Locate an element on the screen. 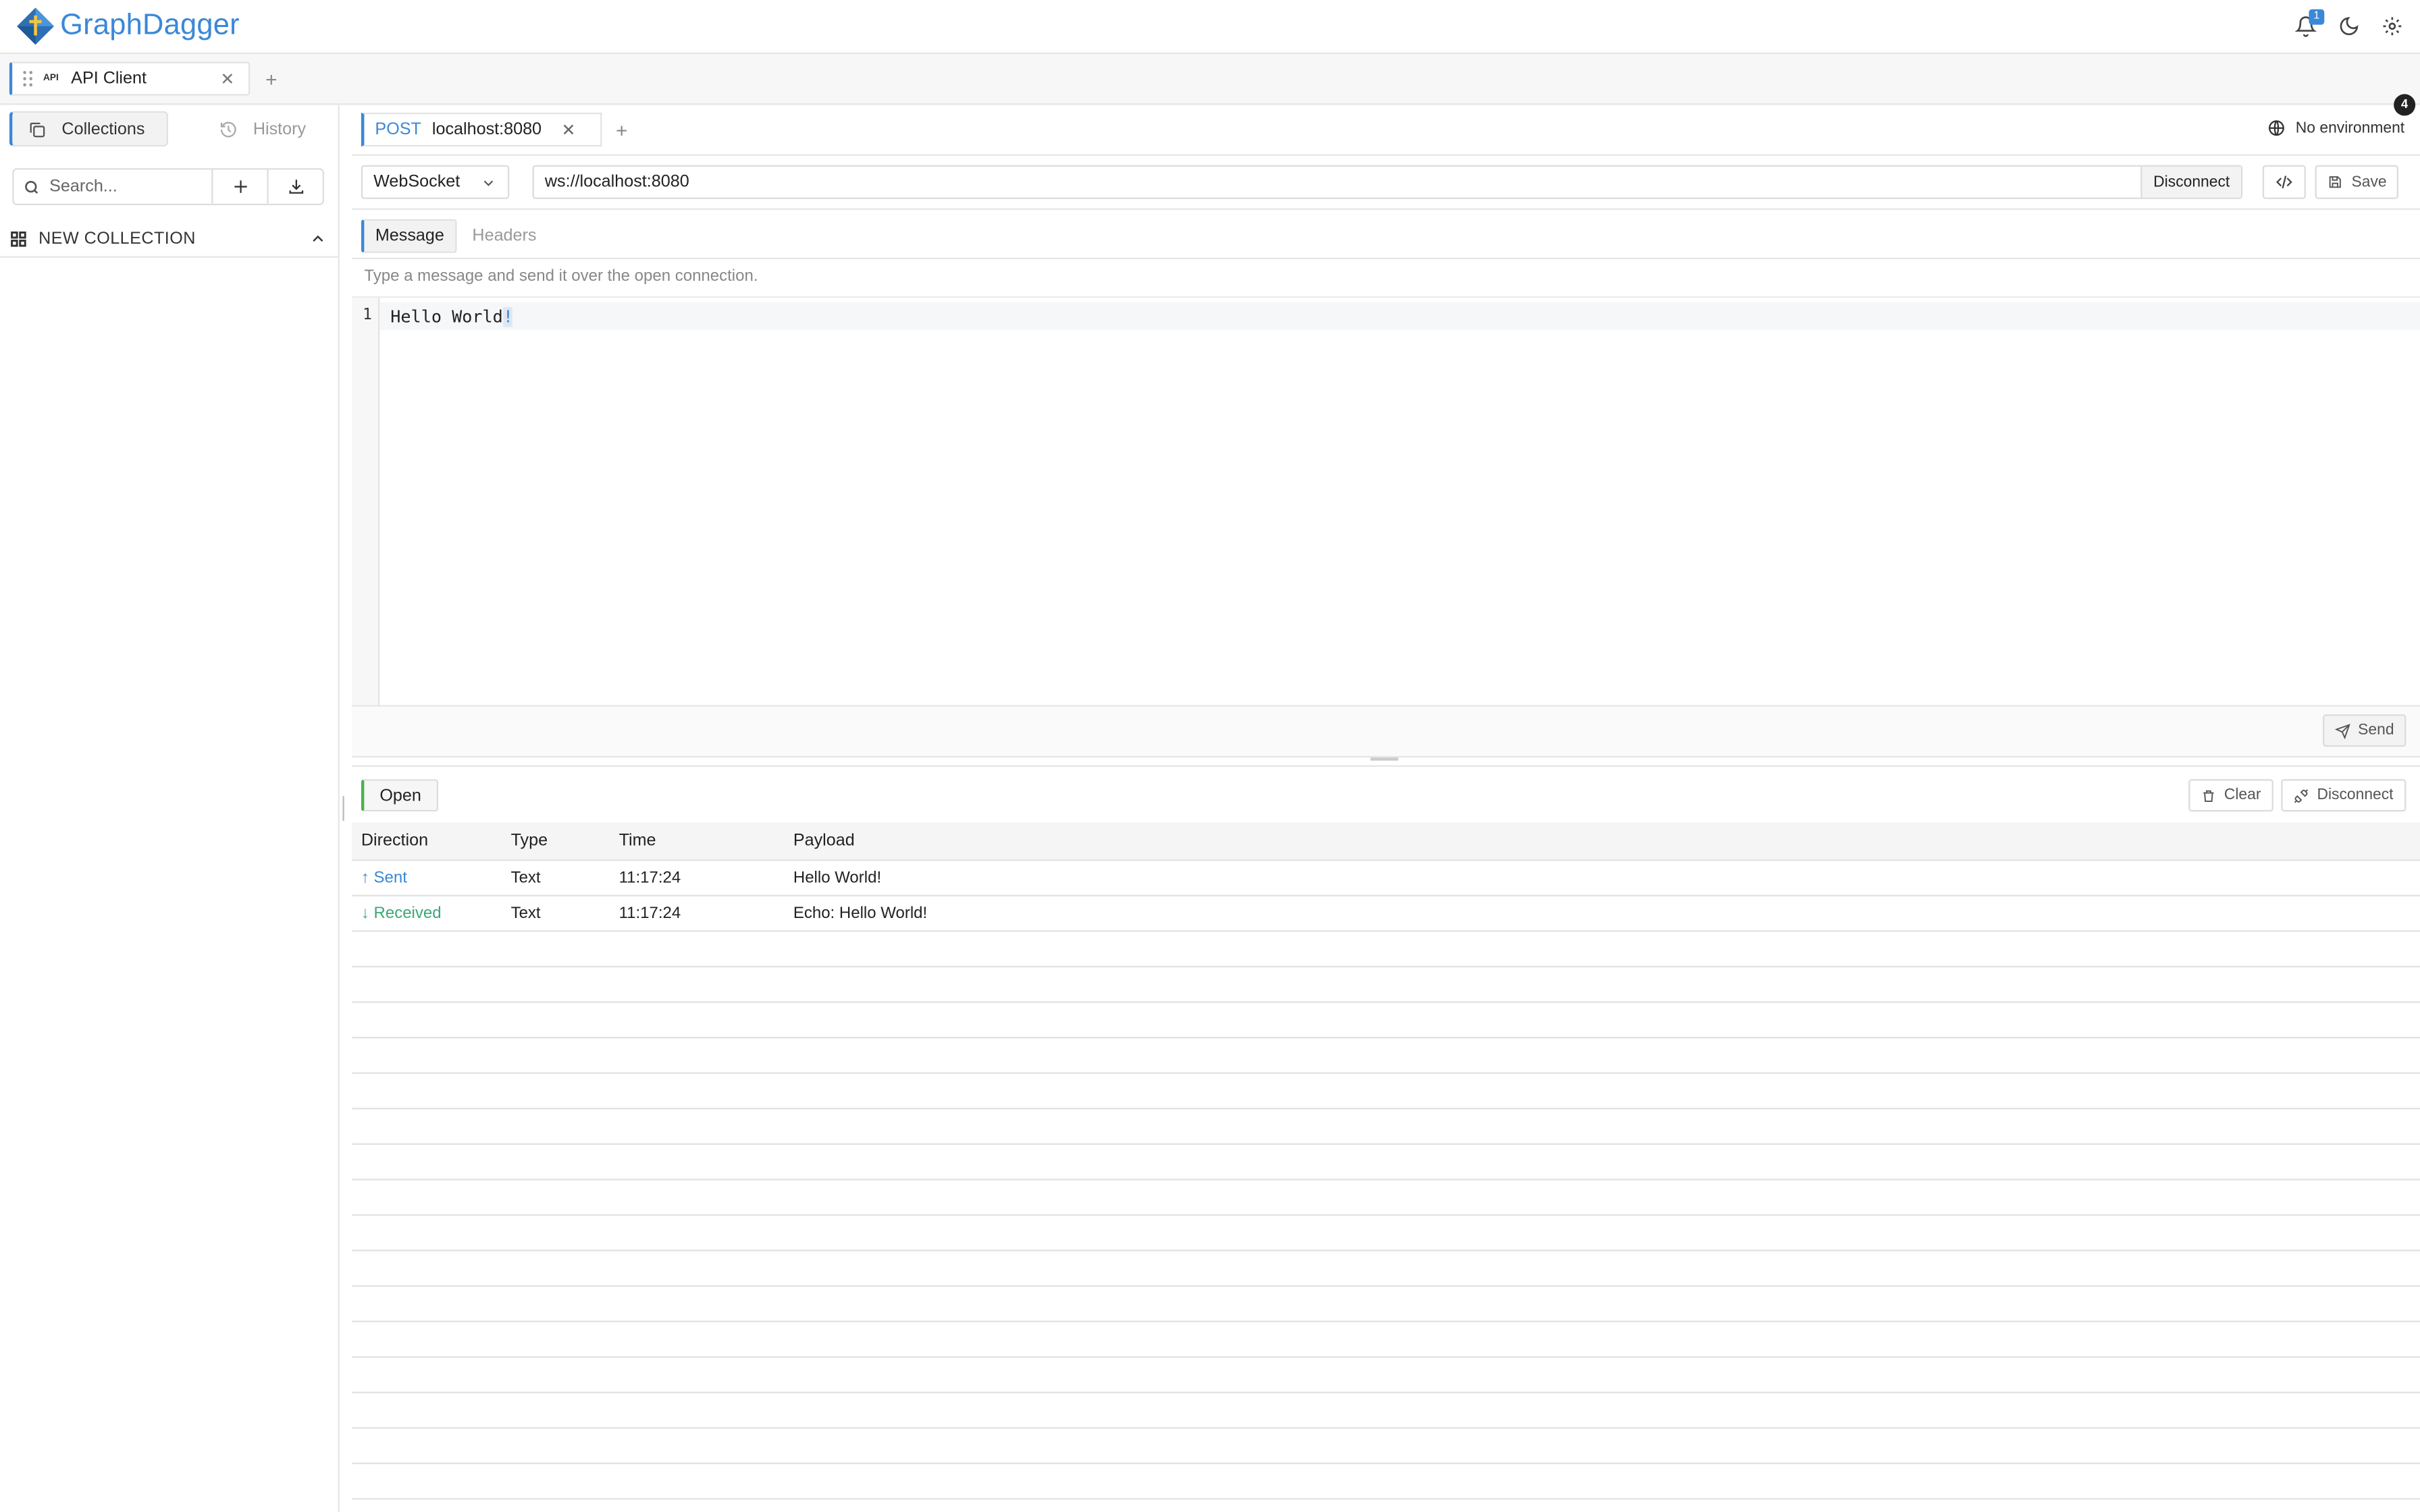 This screenshot has height=1512, width=2420. disconnect-label: Disconnect is located at coordinates (2355, 795).